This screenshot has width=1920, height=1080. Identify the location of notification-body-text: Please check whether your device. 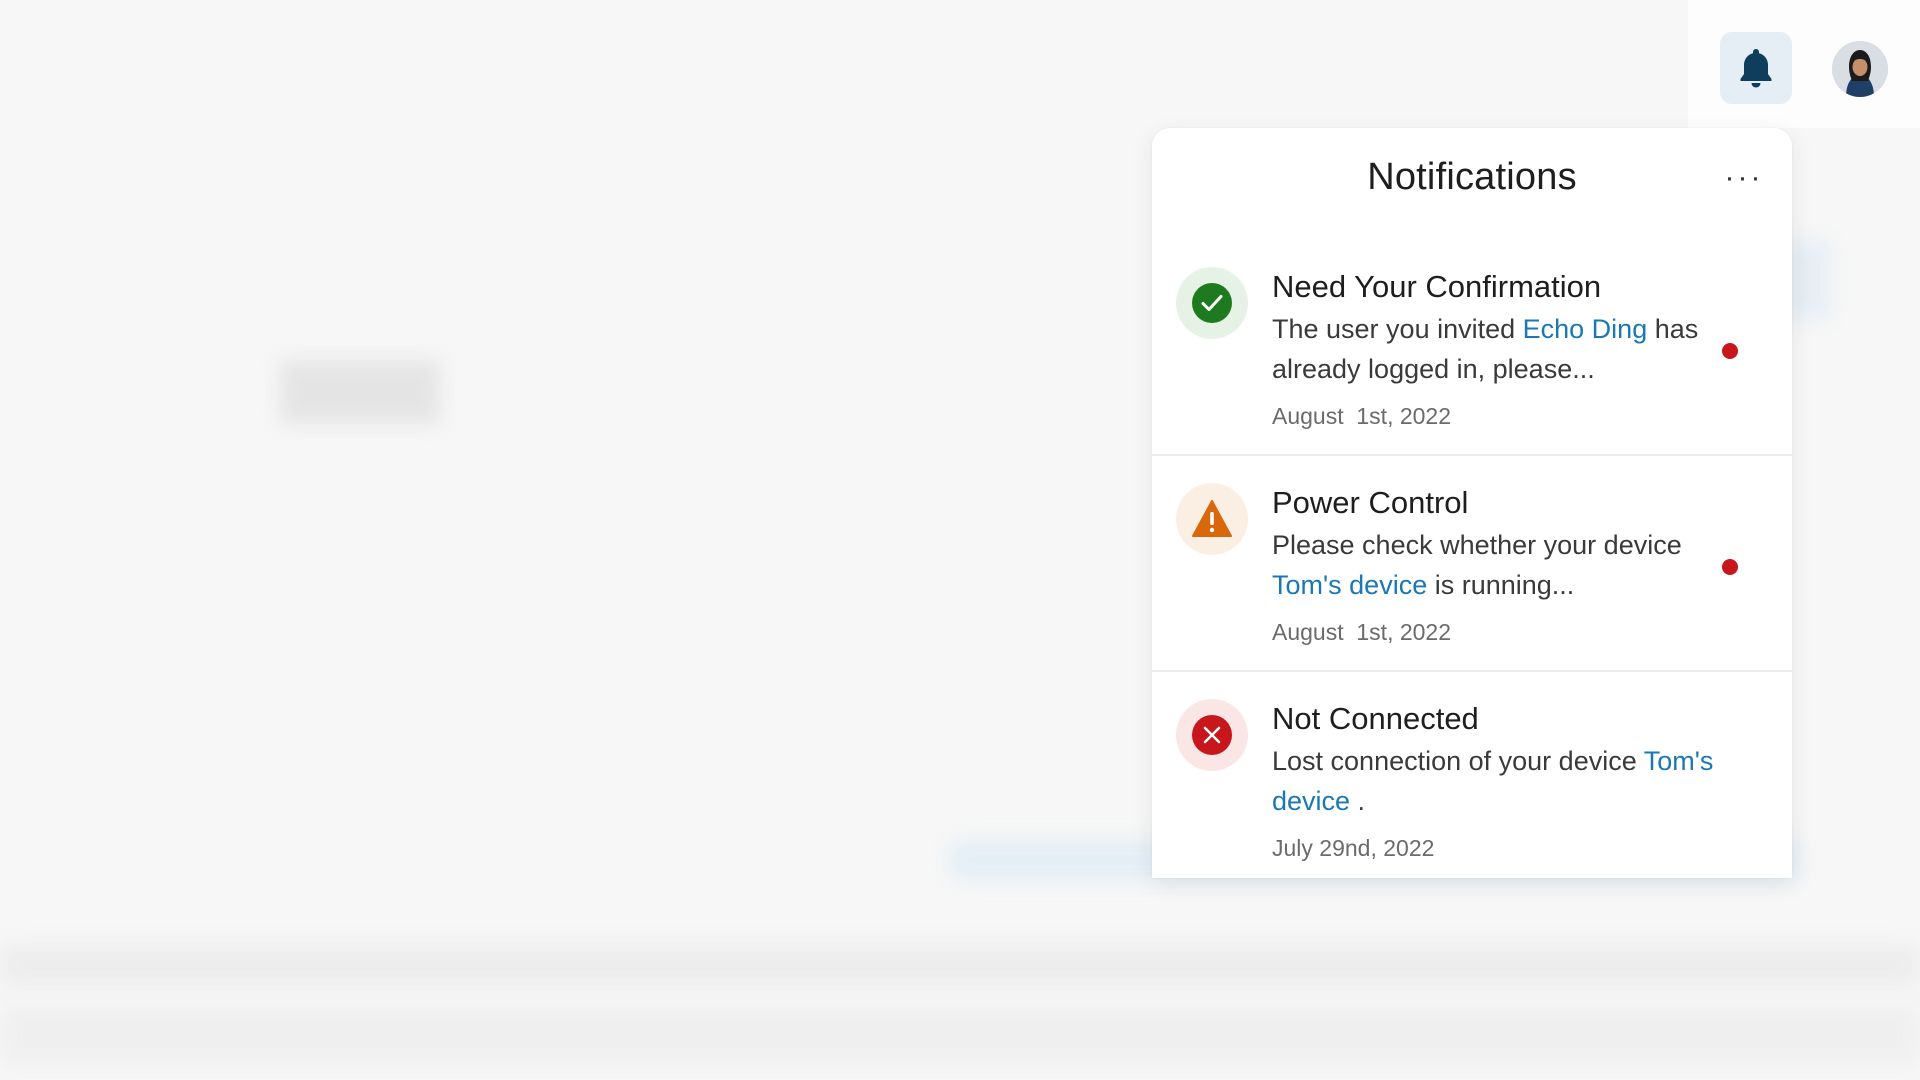
(1477, 545).